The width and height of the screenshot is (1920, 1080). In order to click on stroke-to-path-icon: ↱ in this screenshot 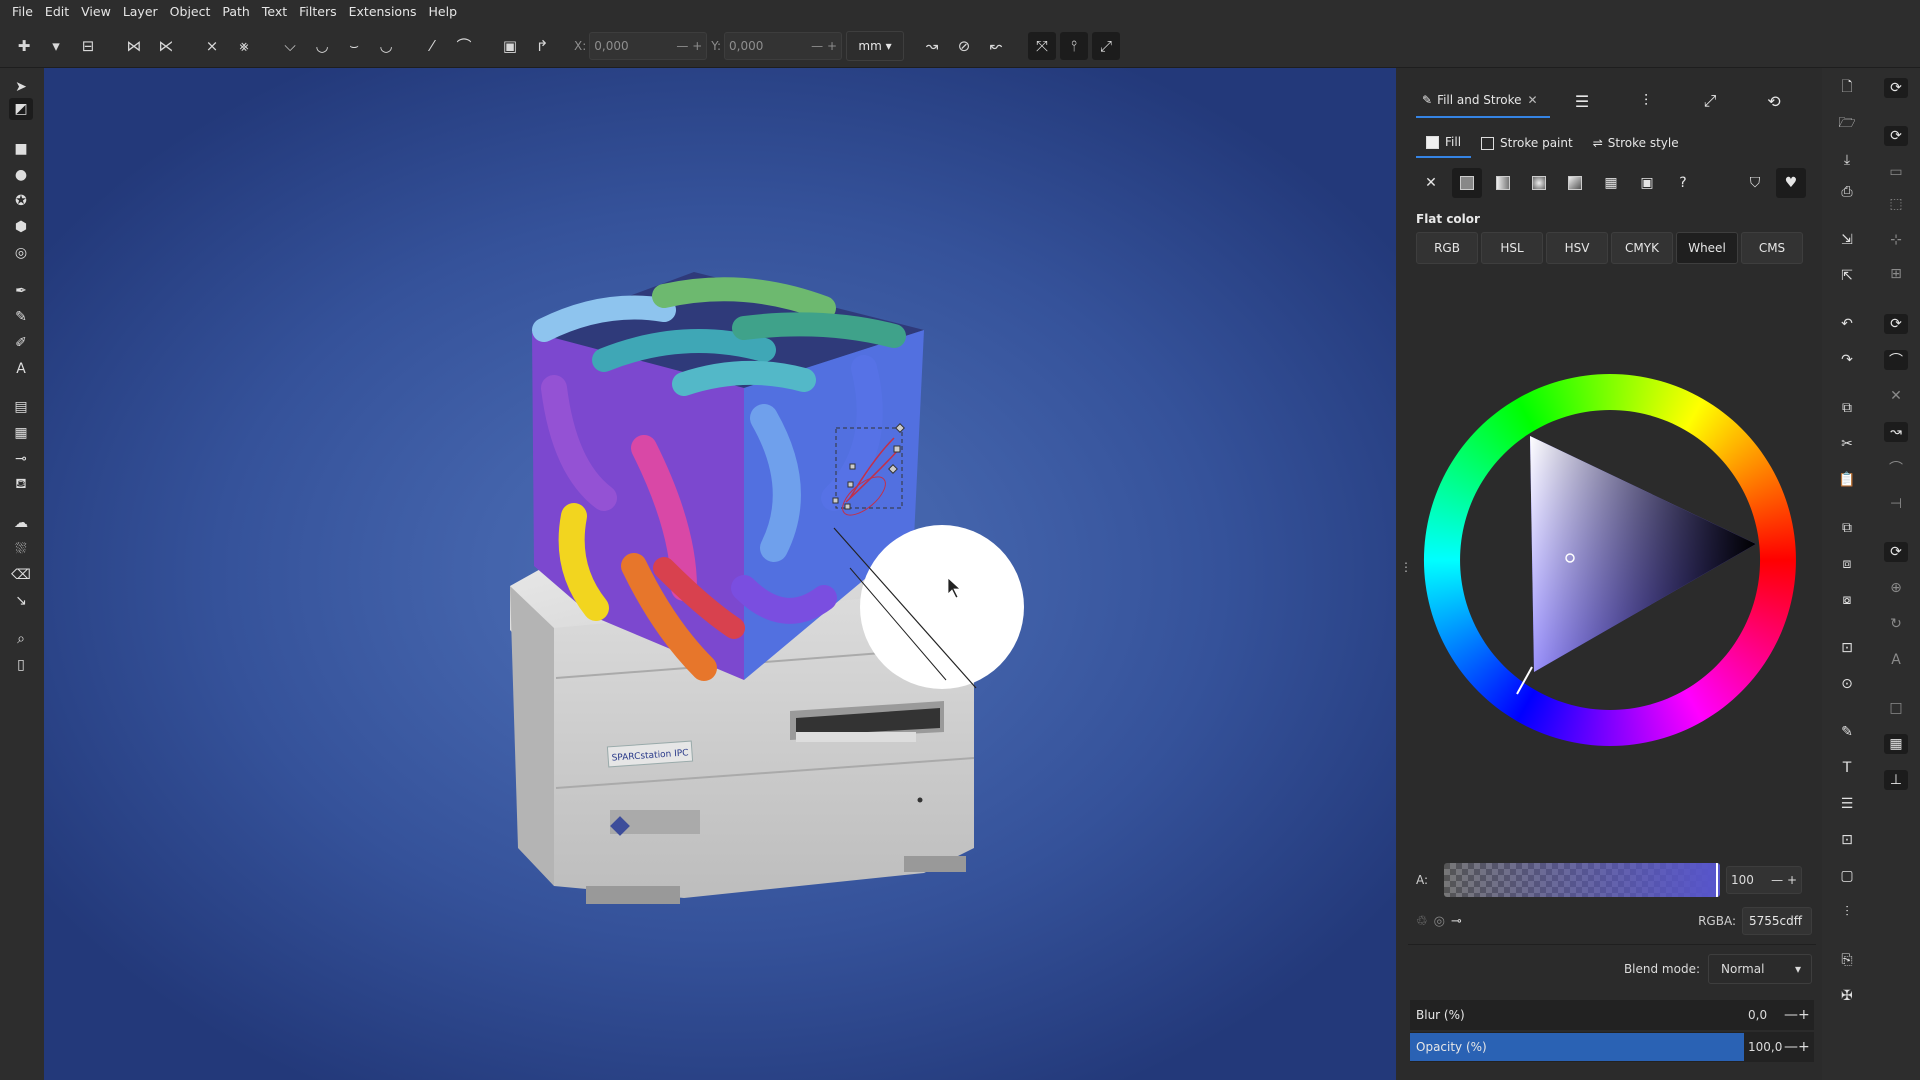, I will do `click(542, 46)`.